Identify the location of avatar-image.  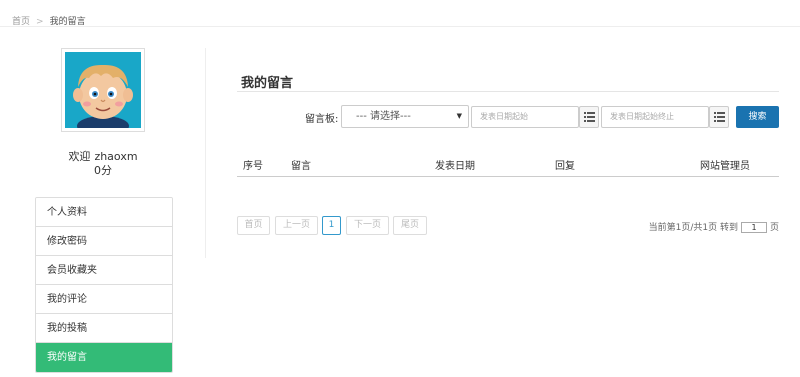
(103, 90).